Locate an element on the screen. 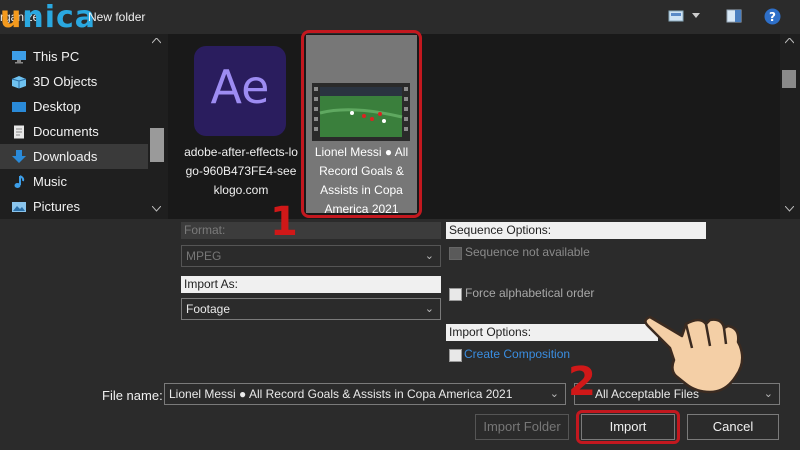 The height and width of the screenshot is (450, 800). after-effects-logo-thumbnail: Ae is located at coordinates (240, 91).